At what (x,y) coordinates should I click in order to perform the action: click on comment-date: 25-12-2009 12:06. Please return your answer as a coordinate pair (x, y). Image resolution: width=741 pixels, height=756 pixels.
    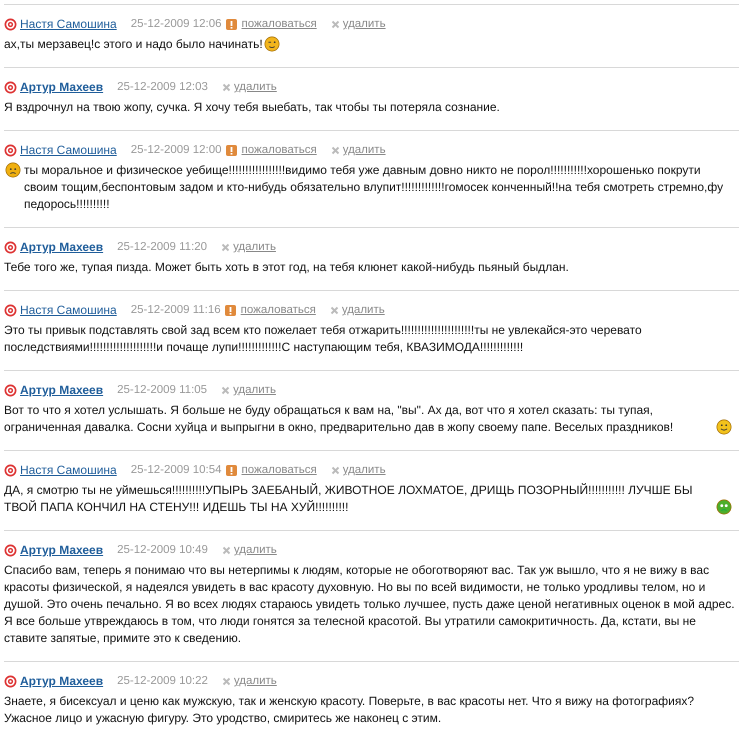
    Looking at the image, I should click on (176, 24).